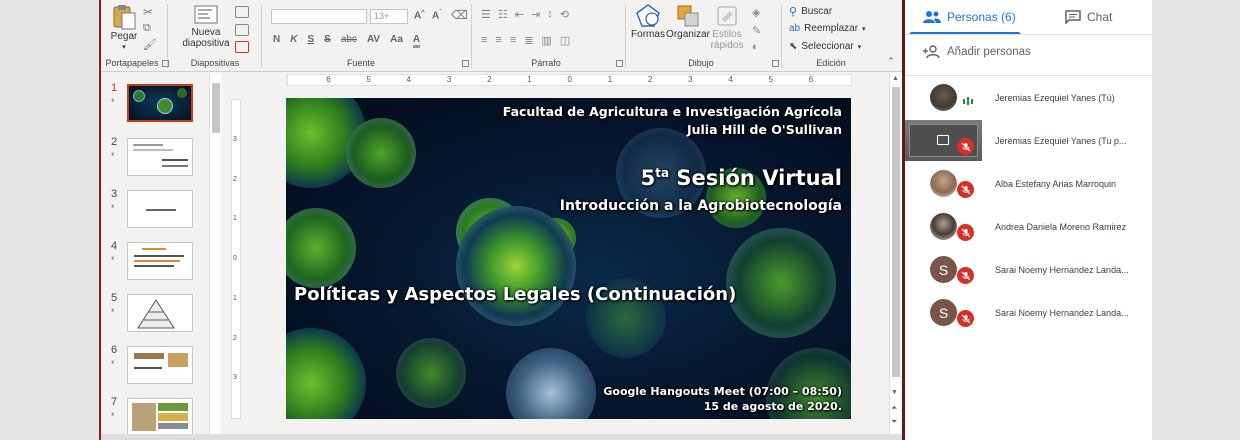  Describe the element at coordinates (436, 15) in the screenshot. I see `shrink-font-button: Aˇ` at that location.